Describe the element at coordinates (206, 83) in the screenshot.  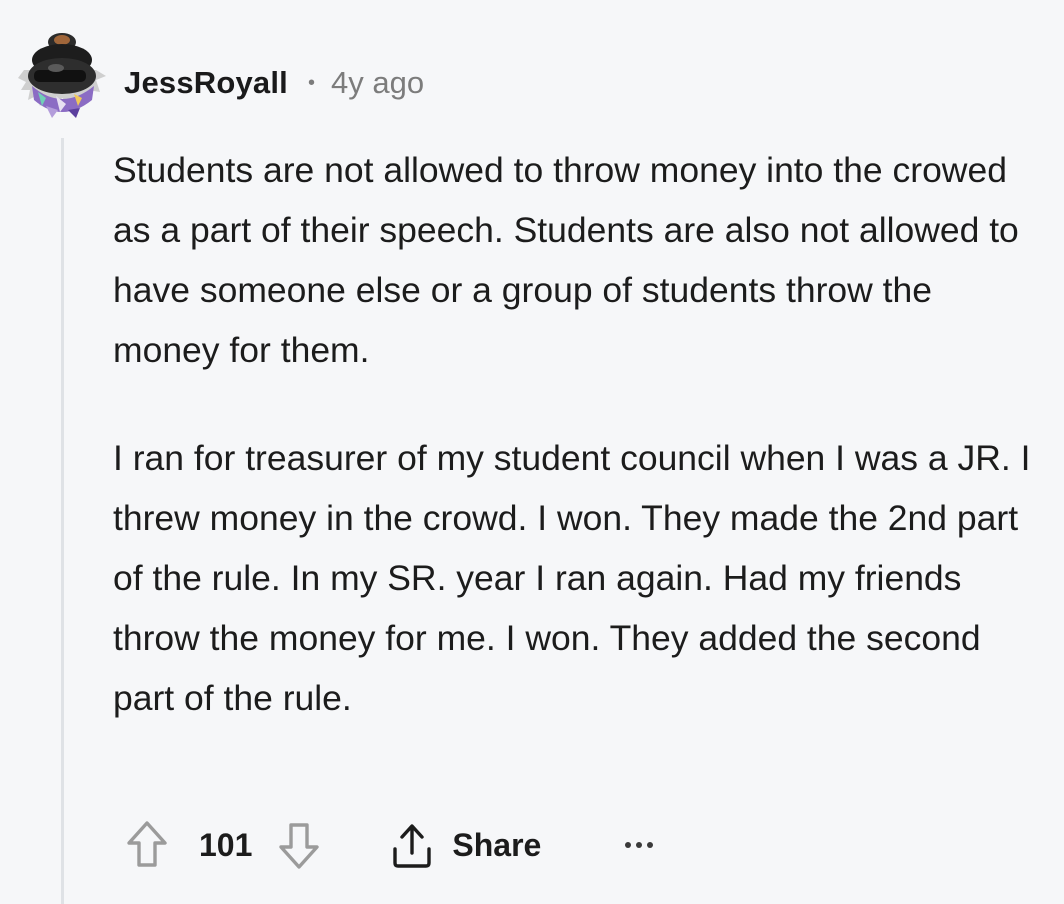
I see `username: JessRoyall` at that location.